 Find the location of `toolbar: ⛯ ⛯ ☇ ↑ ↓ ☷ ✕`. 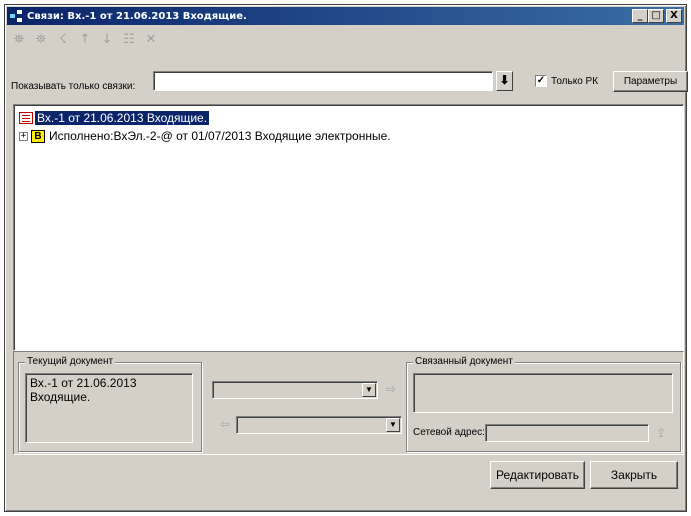

toolbar: ⛯ ⛯ ☇ ↑ ↓ ☷ ✕ is located at coordinates (85, 40).